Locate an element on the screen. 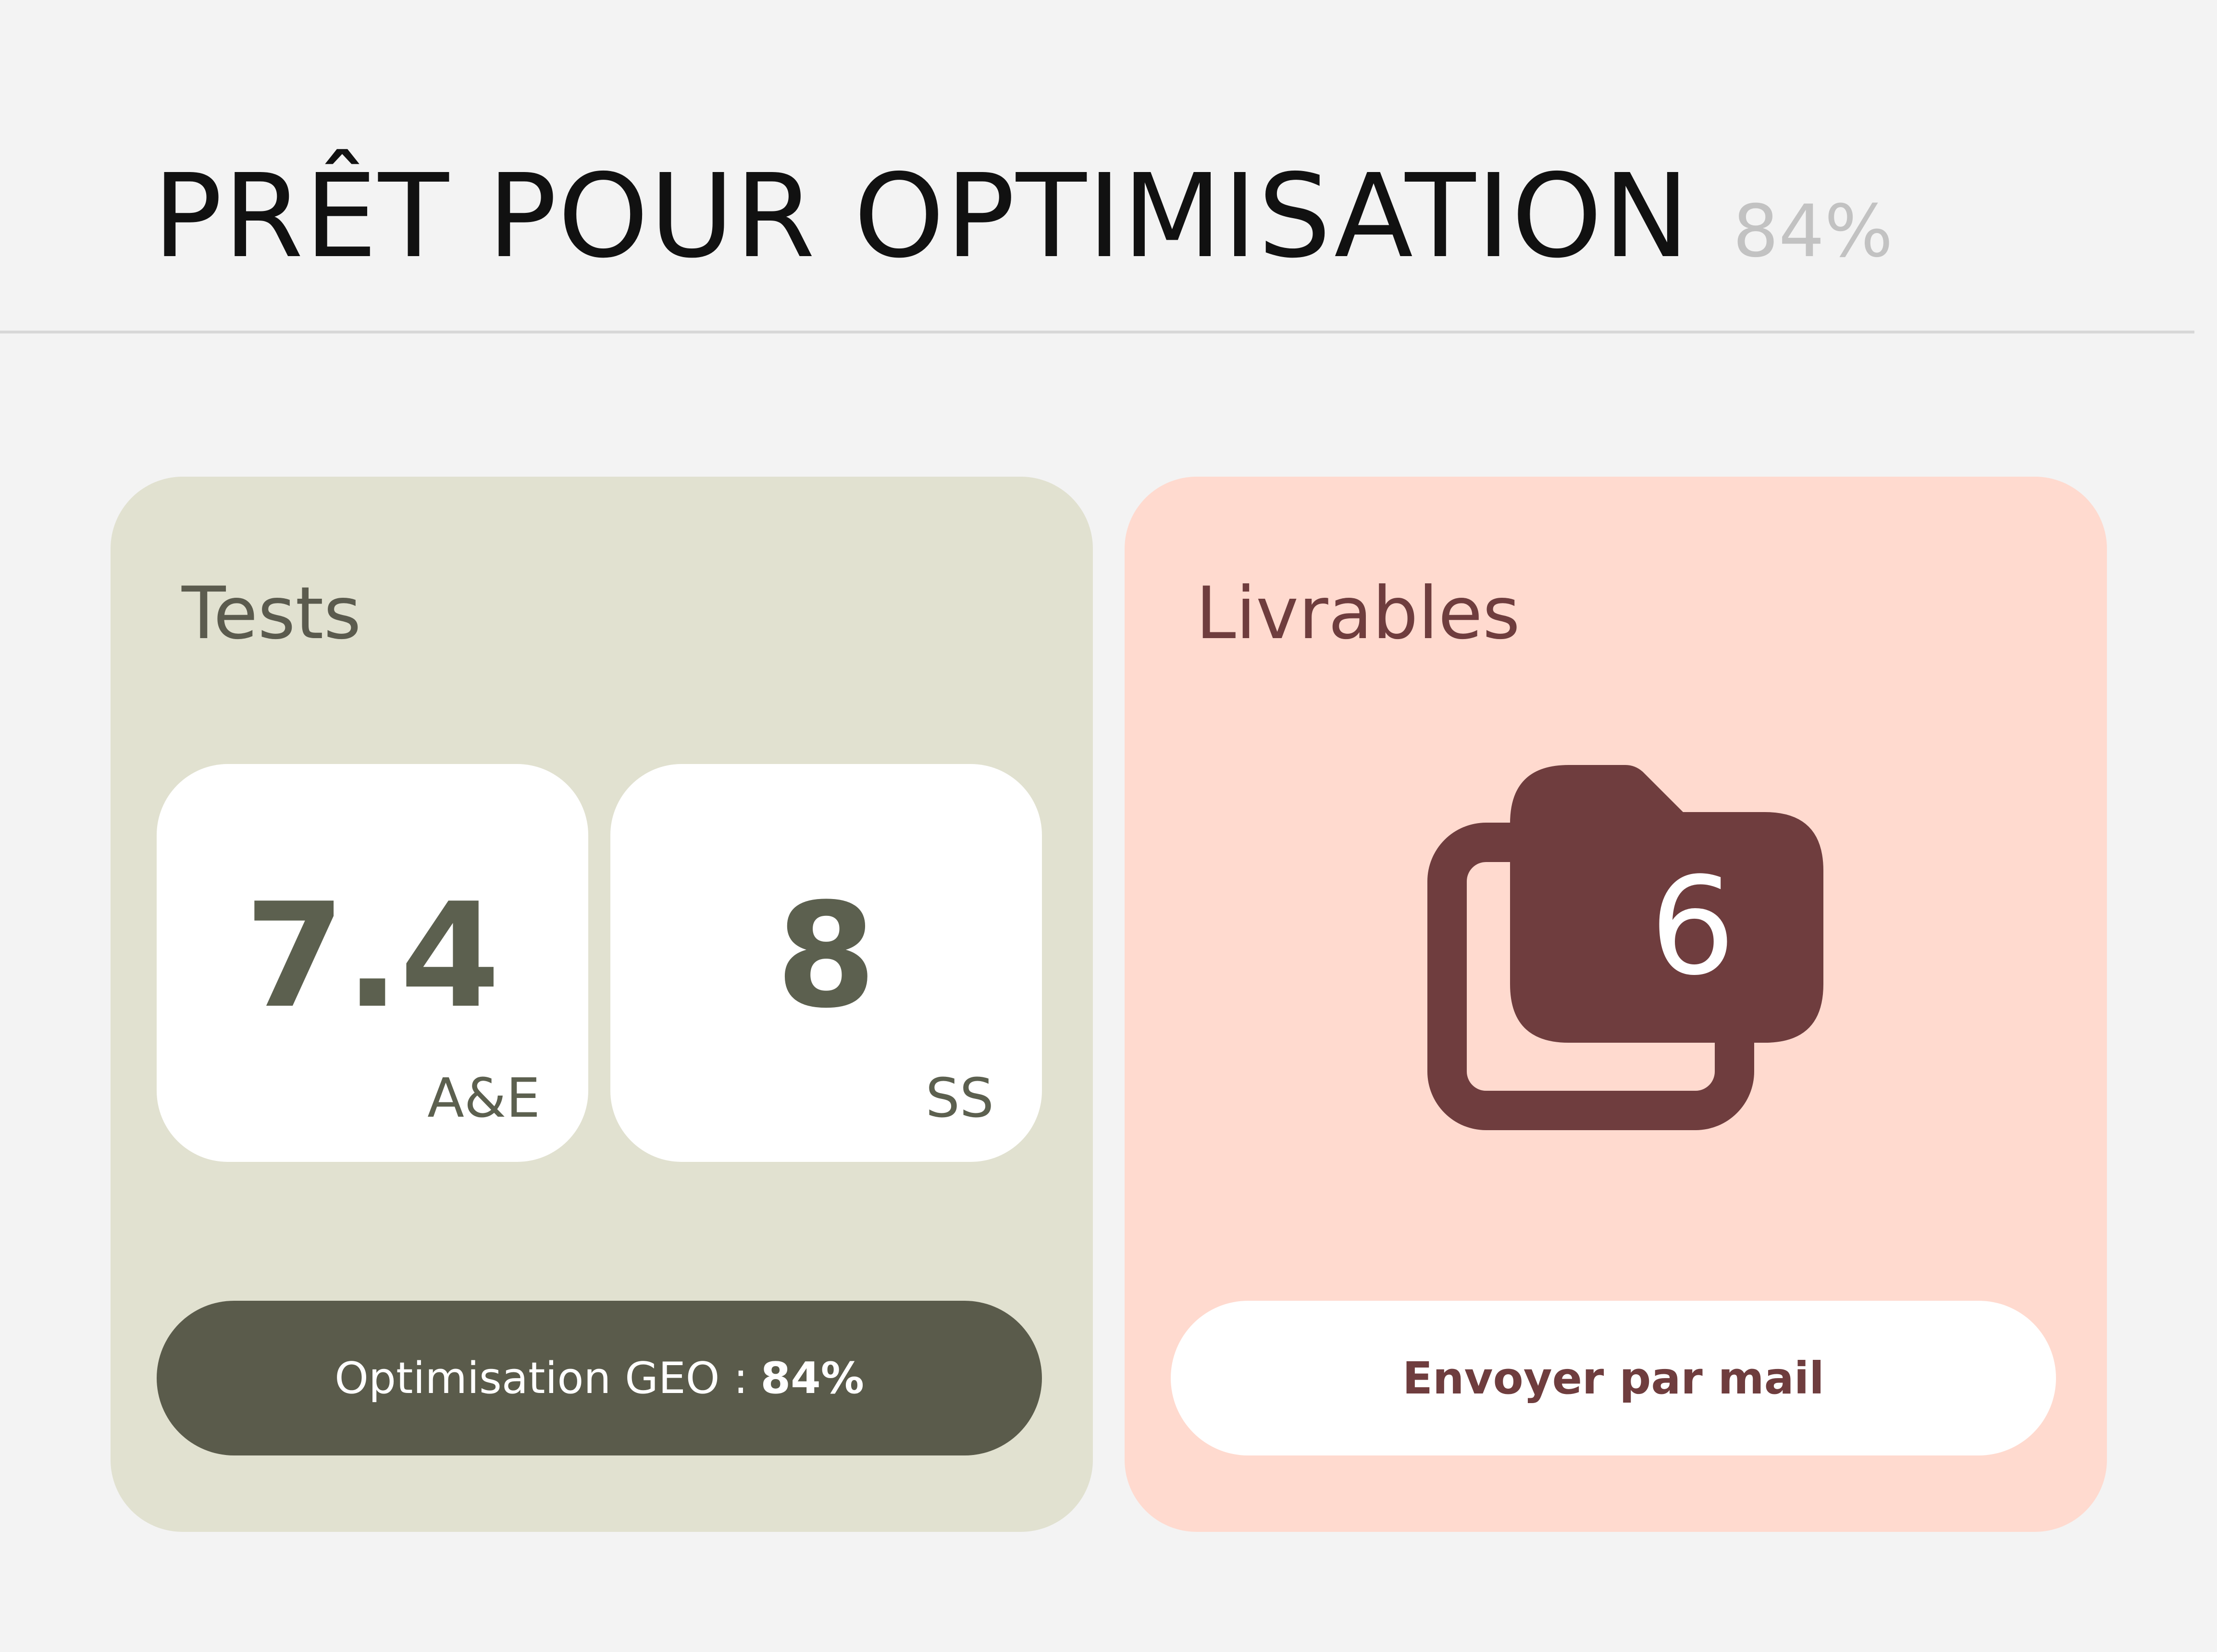 The height and width of the screenshot is (1652, 2217). stat-value: 8 is located at coordinates (826, 956).